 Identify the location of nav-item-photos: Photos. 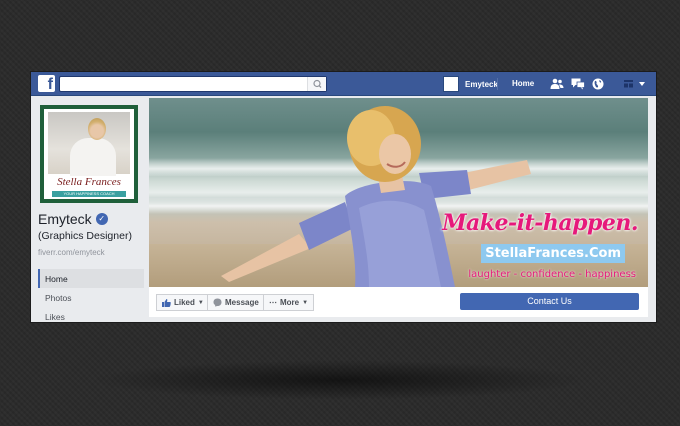
(91, 297).